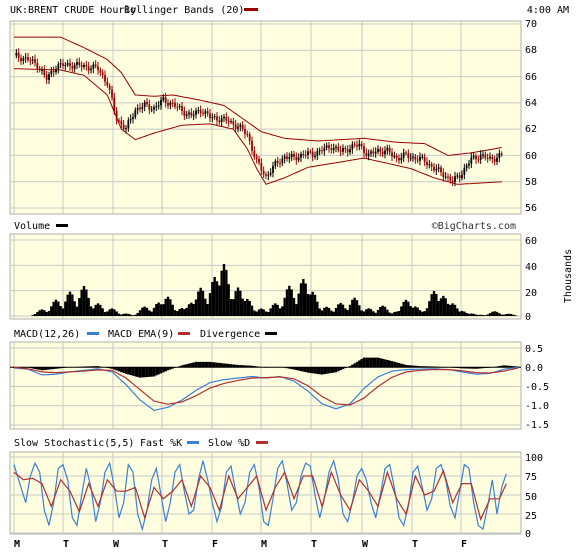 This screenshot has height=557, width=579. I want to click on price-tick-label: 68, so click(531, 50).